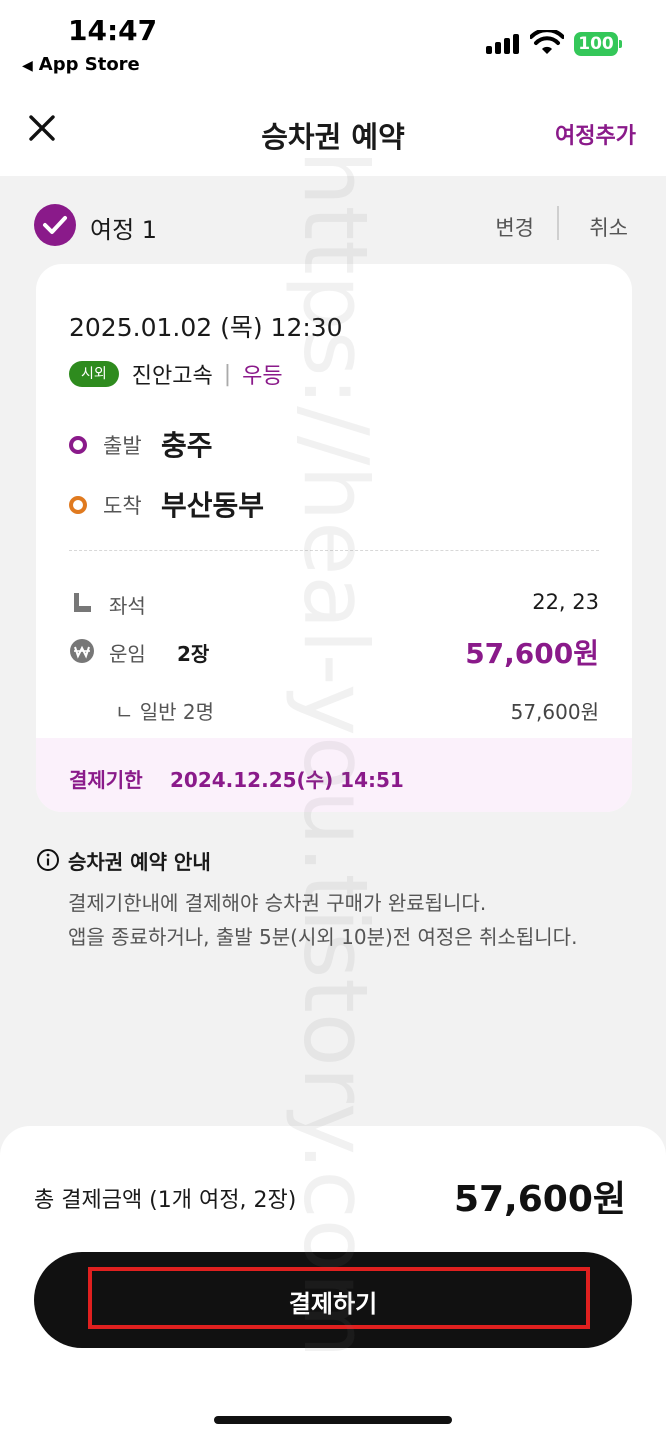 The width and height of the screenshot is (666, 1440). Describe the element at coordinates (262, 376) in the screenshot. I see `bus-grade: 우등` at that location.